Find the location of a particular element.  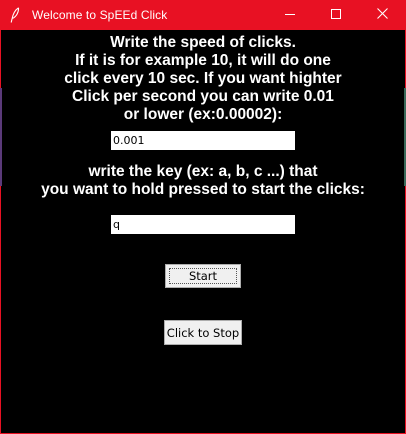

maximize-icon is located at coordinates (336, 15).